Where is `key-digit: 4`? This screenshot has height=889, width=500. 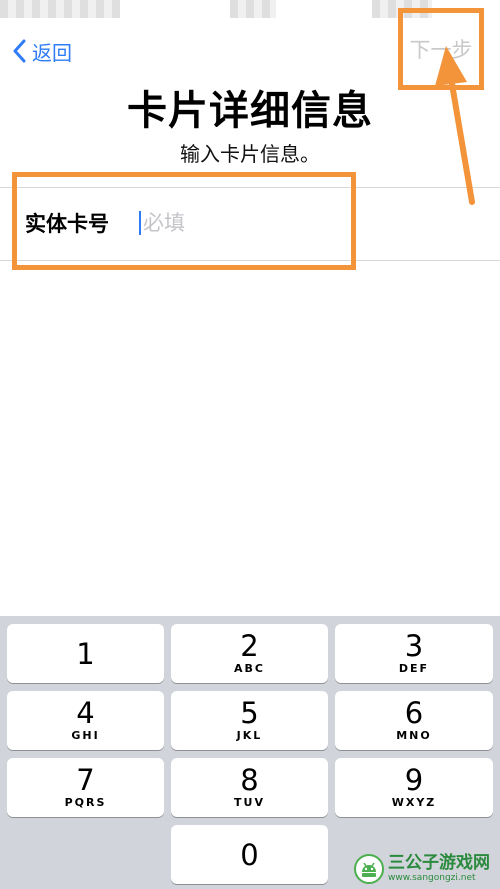 key-digit: 4 is located at coordinates (85, 713).